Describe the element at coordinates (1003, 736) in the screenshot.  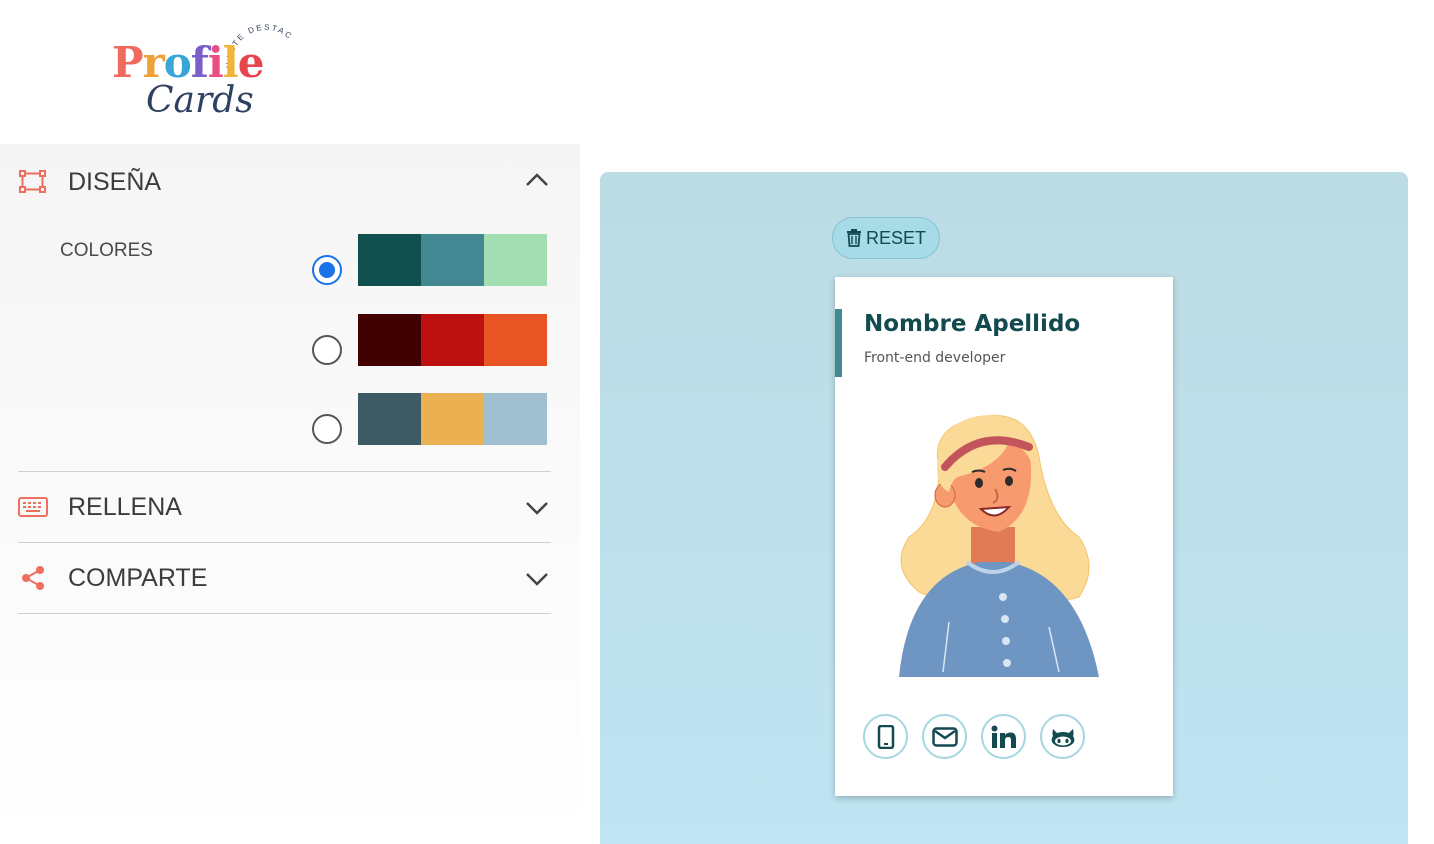
I see `linkedin-icon` at that location.